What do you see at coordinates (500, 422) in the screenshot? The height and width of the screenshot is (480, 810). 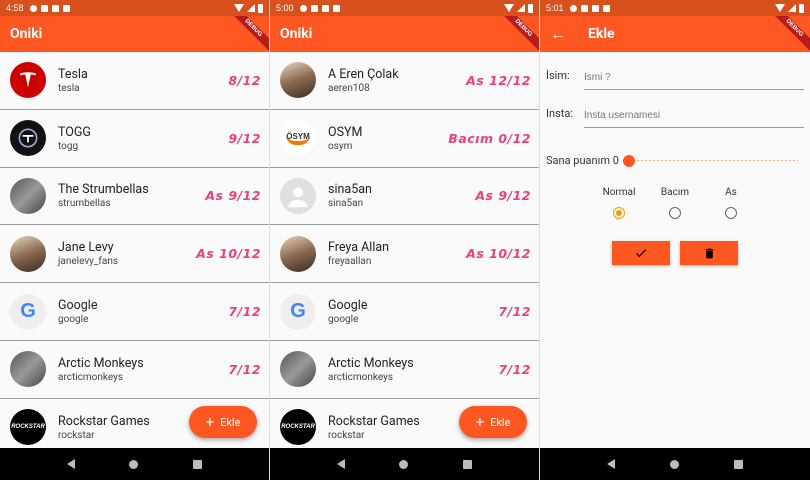 I see `add-button-label: Ekle` at bounding box center [500, 422].